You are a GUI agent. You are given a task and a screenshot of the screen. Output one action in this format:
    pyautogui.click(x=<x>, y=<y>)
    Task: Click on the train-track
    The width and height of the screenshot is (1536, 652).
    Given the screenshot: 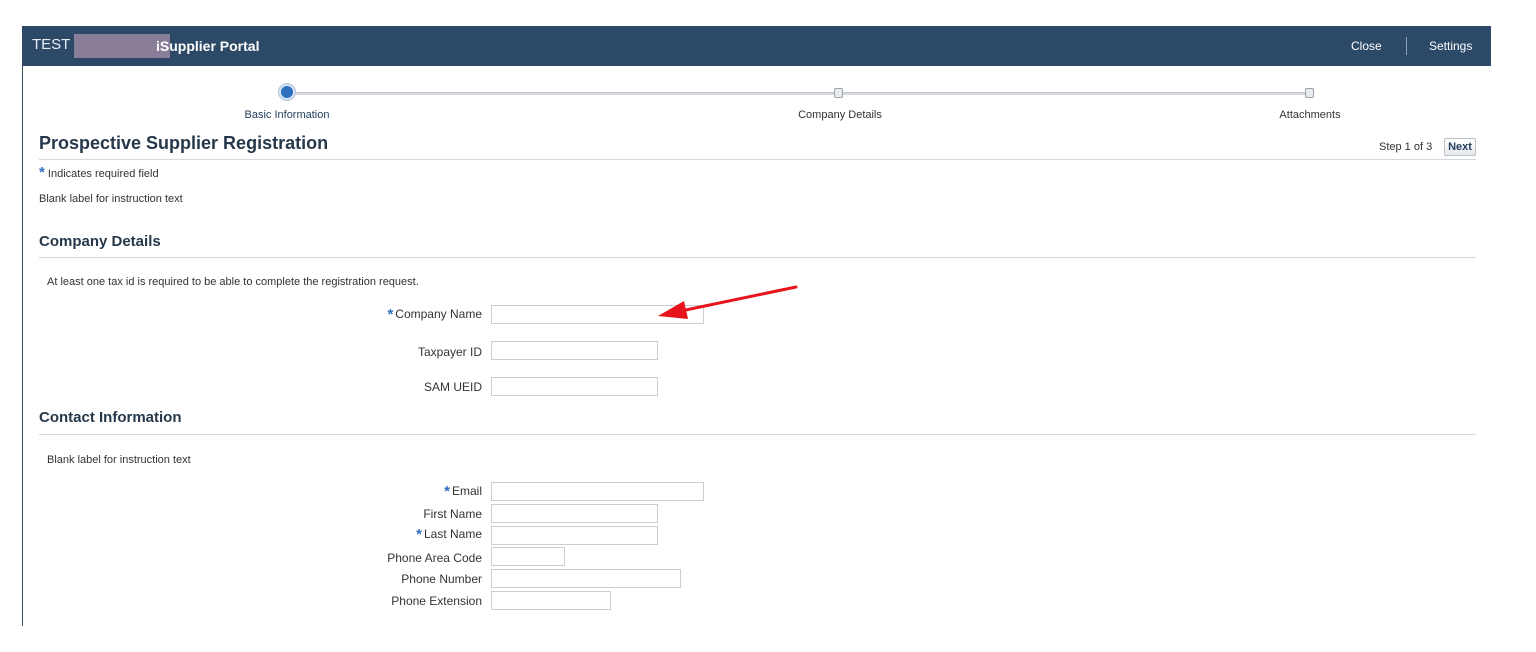 What is the action you would take?
    pyautogui.click(x=798, y=93)
    